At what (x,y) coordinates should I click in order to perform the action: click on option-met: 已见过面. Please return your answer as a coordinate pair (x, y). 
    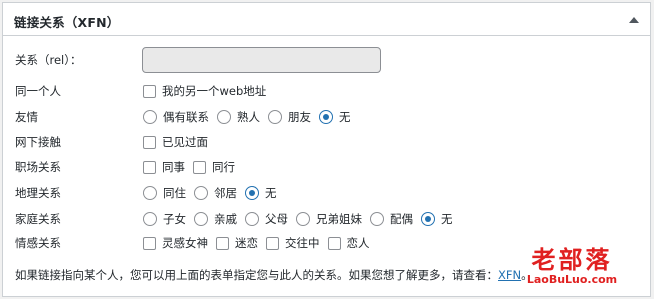
    Looking at the image, I should click on (175, 142).